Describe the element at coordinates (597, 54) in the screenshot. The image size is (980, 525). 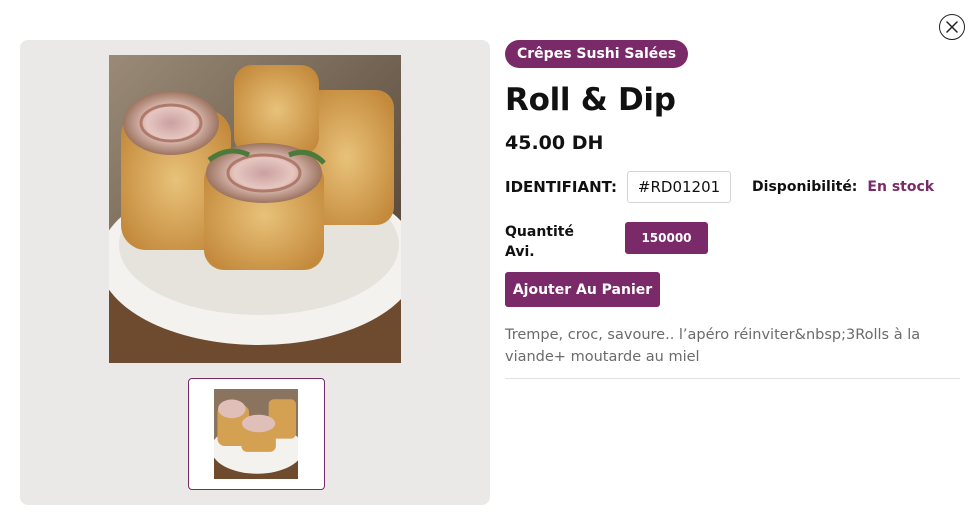
I see `category-badge: Crêpes Sushi Salées` at that location.